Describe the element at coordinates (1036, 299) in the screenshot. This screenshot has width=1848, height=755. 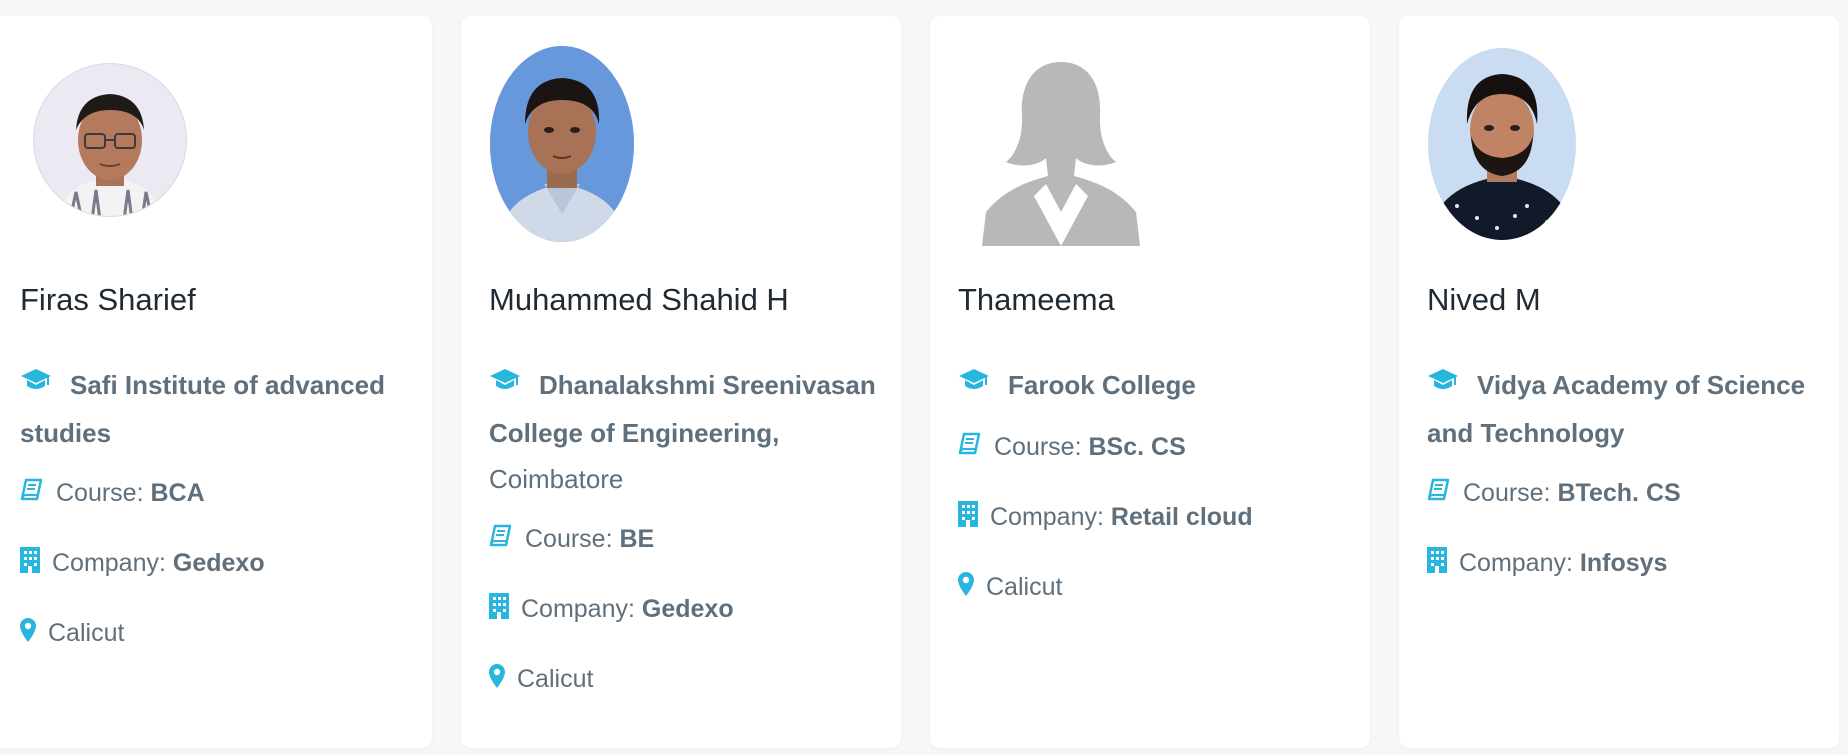
I see `student-name: Thameema` at that location.